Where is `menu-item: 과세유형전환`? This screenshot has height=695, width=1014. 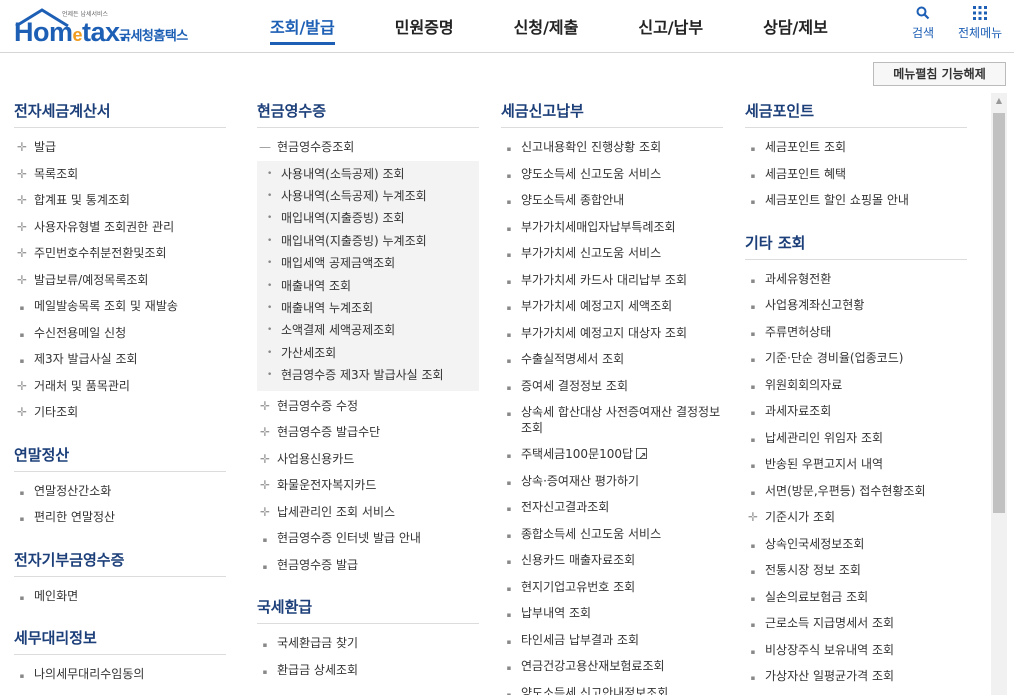
menu-item: 과세유형전환 is located at coordinates (856, 279).